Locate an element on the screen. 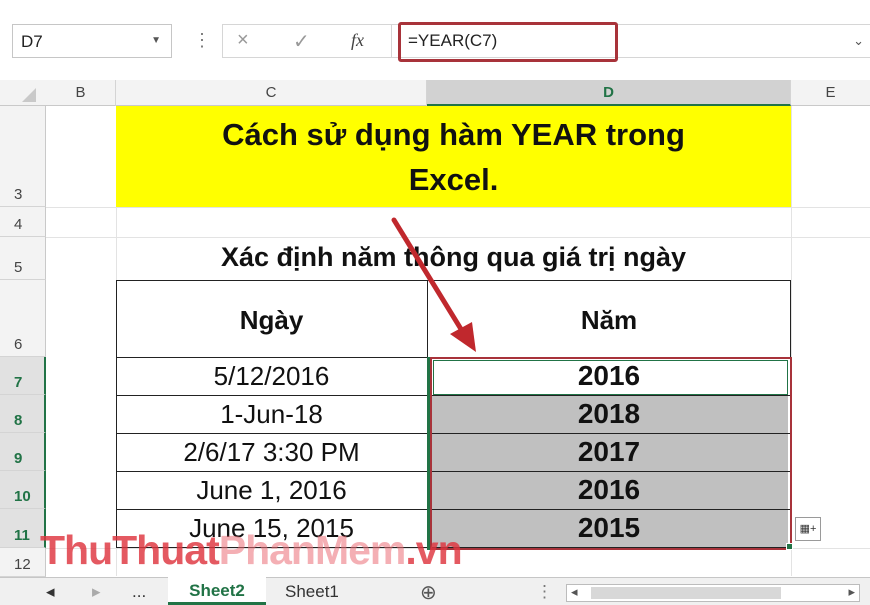 The width and height of the screenshot is (870, 605). row-header-7: 7 is located at coordinates (23, 376).